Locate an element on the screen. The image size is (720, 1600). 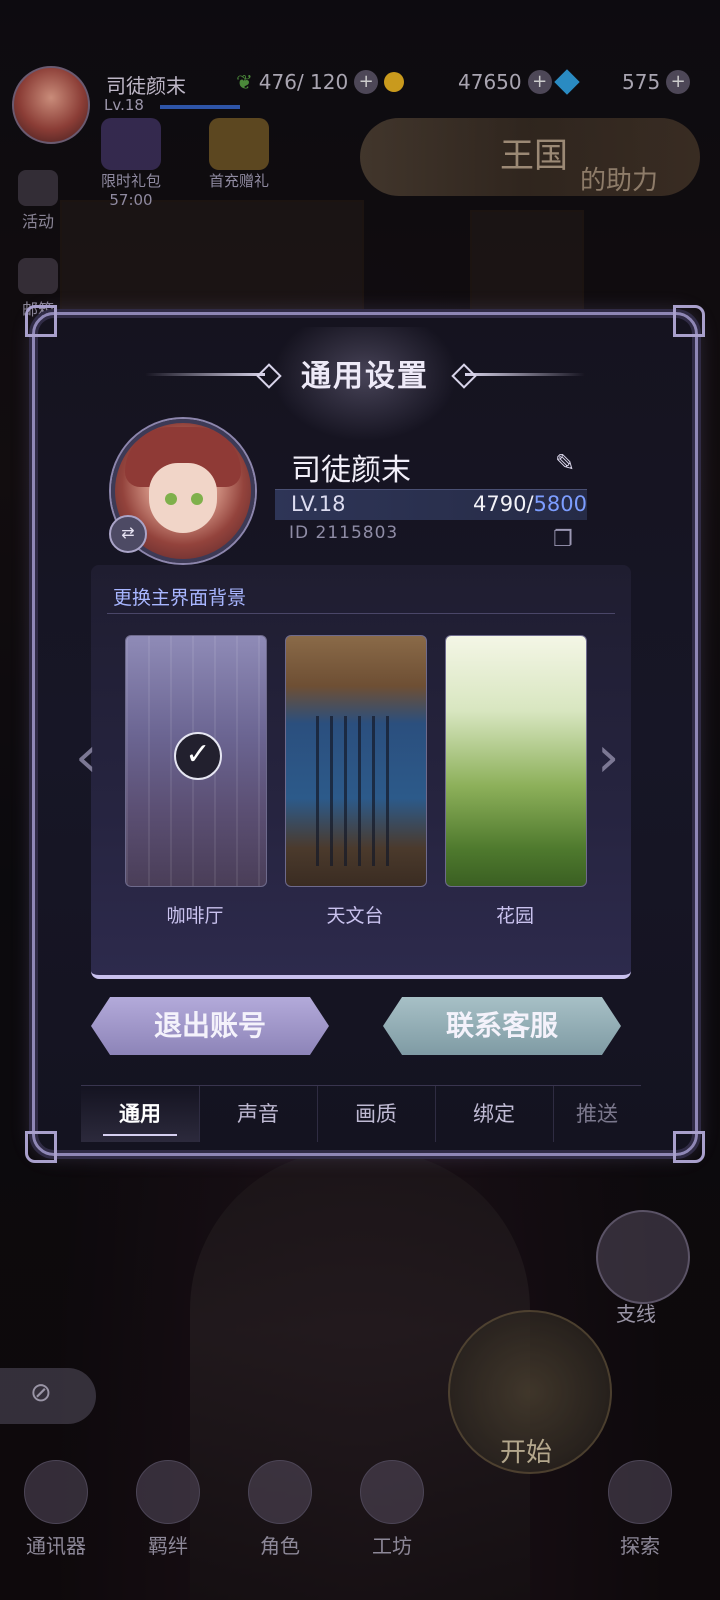
eye-off-icon: ⊘ is located at coordinates (41, 1393).